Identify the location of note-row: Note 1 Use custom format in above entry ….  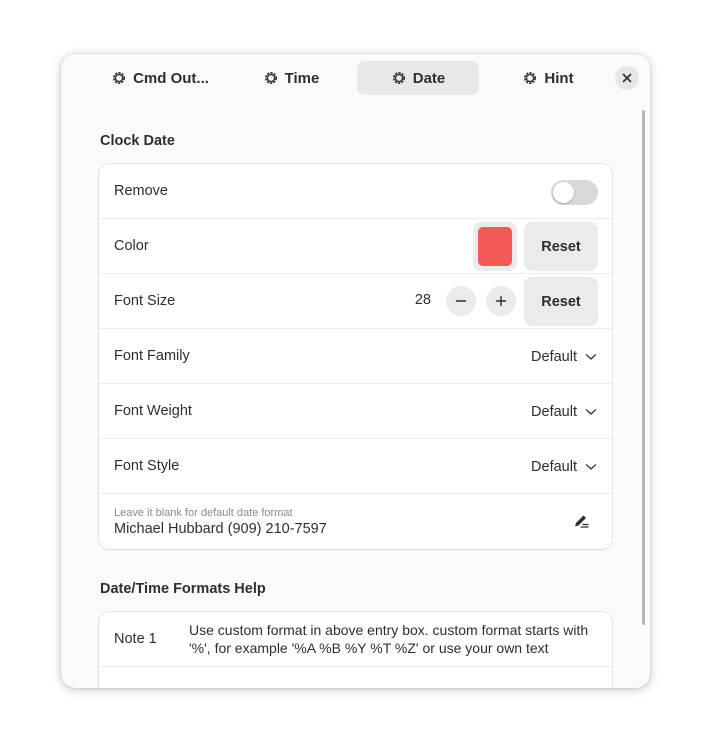
(355, 639).